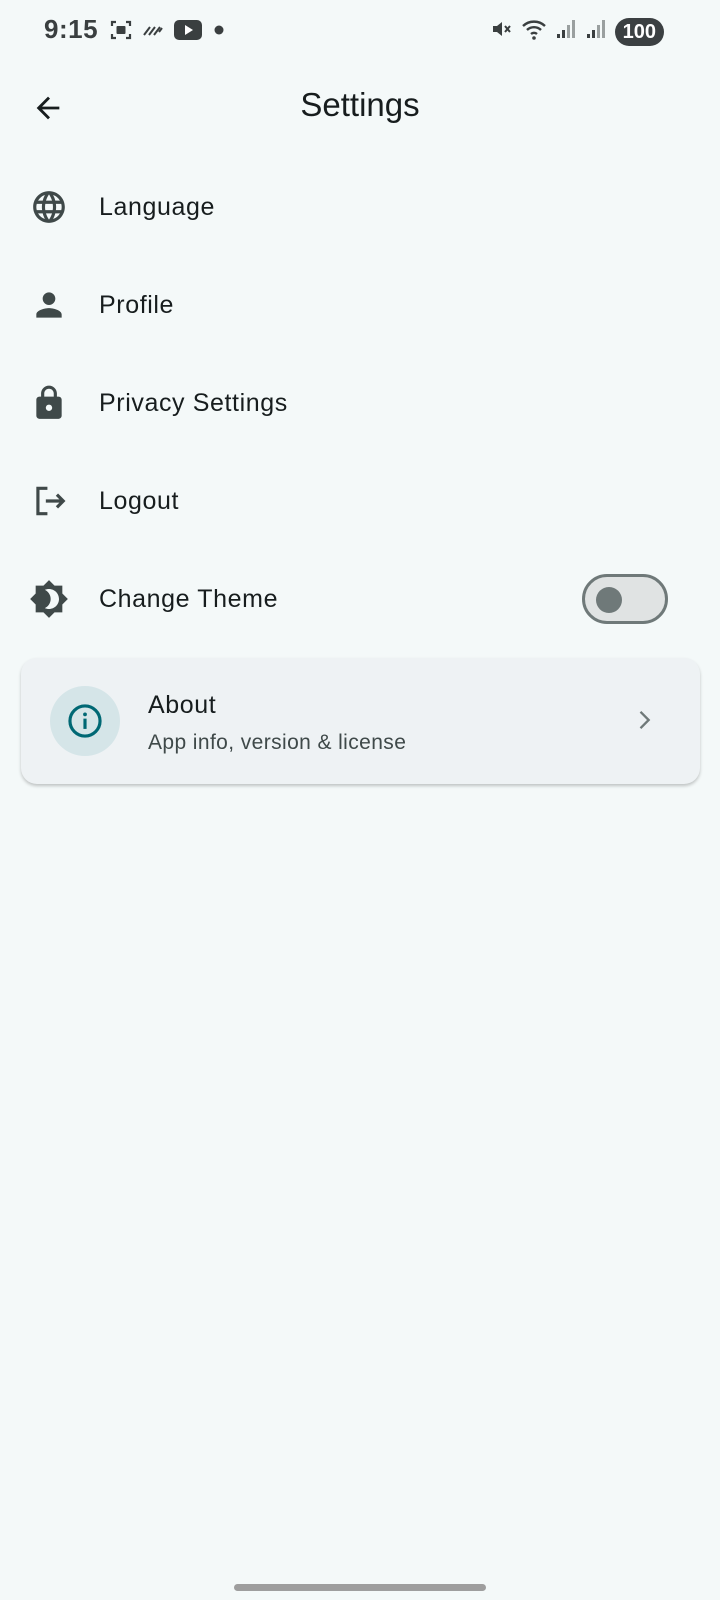  I want to click on about-icon-container, so click(85, 721).